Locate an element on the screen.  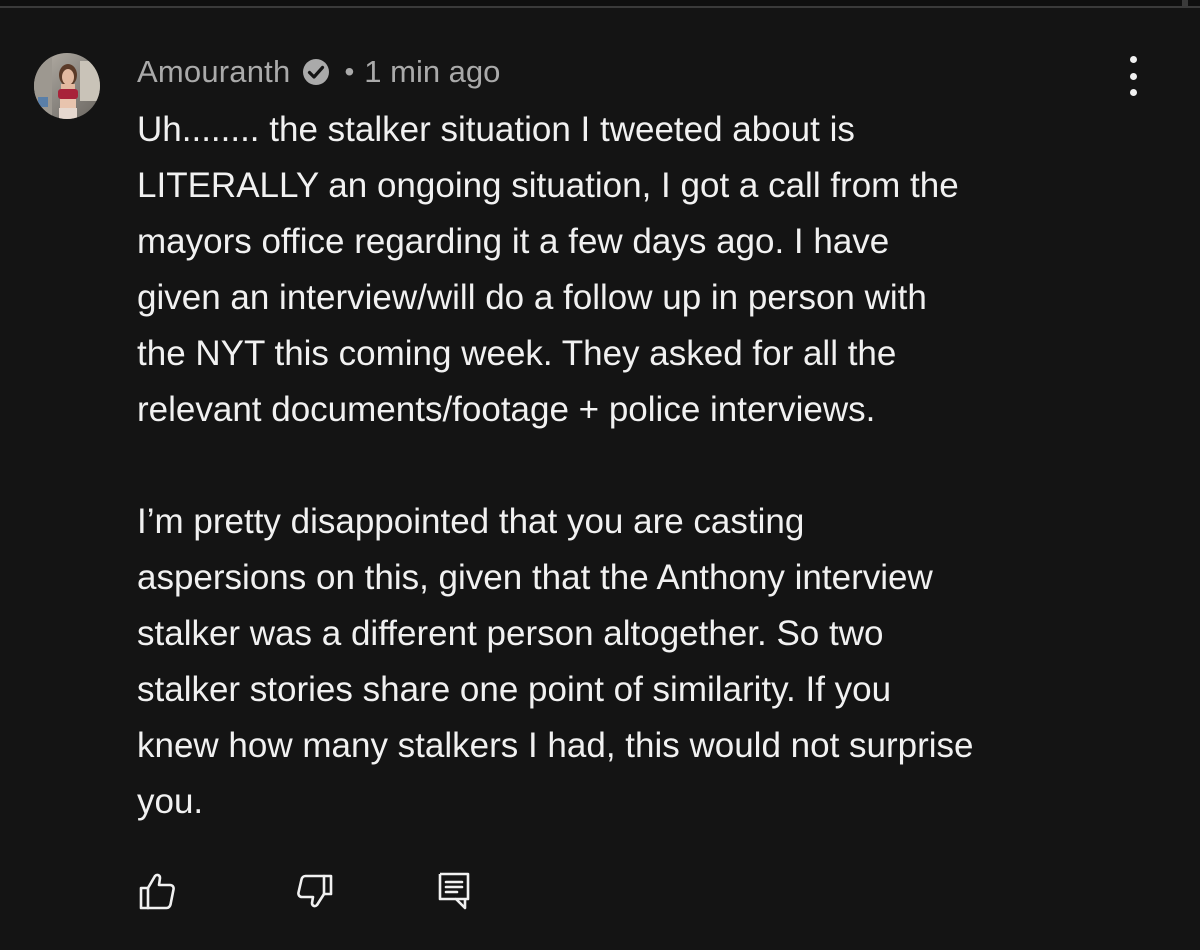
verified-check-icon is located at coordinates (316, 72).